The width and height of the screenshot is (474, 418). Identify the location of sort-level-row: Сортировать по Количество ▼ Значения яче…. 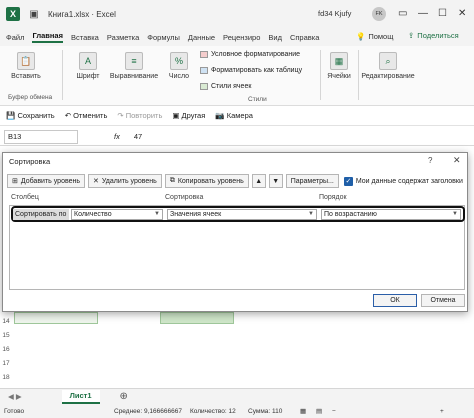
(238, 214).